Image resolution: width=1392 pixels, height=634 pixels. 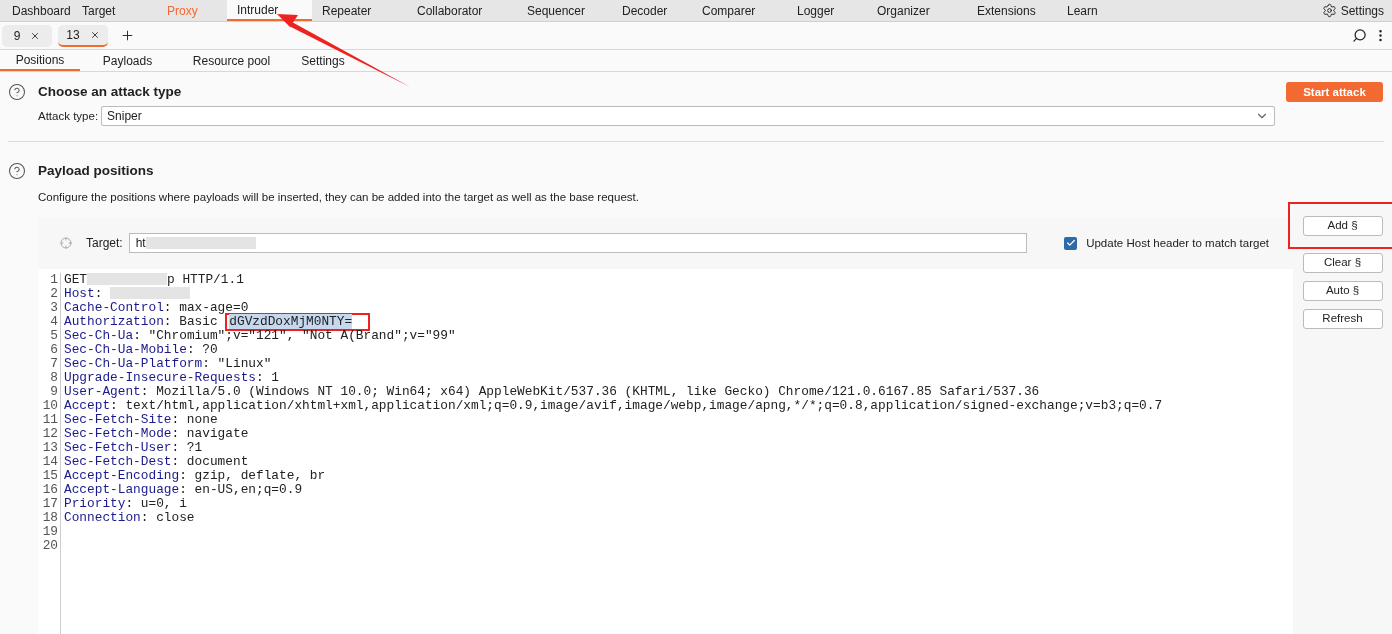 I want to click on code-text: : navigate, so click(x=210, y=433).